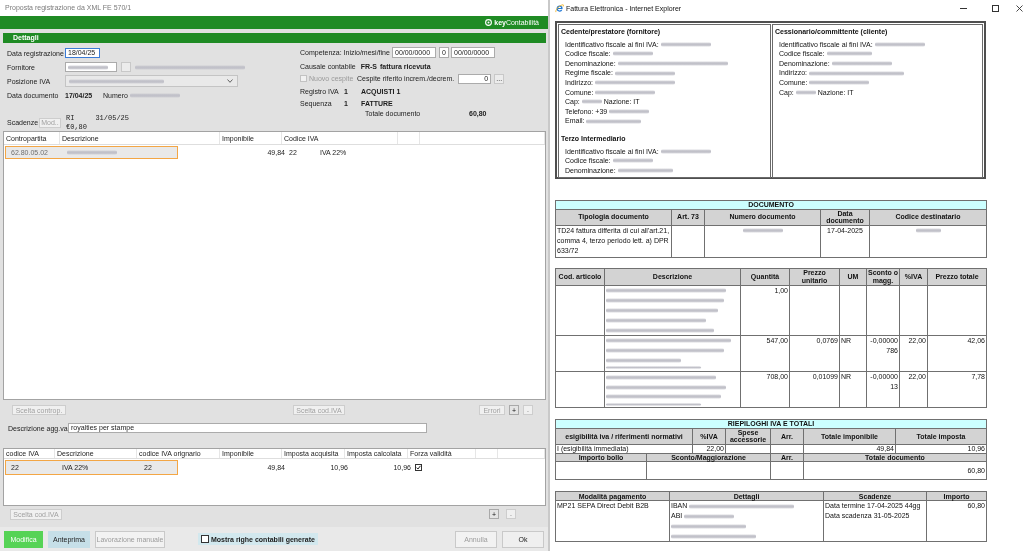  Describe the element at coordinates (995, 8) in the screenshot. I see `maximize-icon` at that location.